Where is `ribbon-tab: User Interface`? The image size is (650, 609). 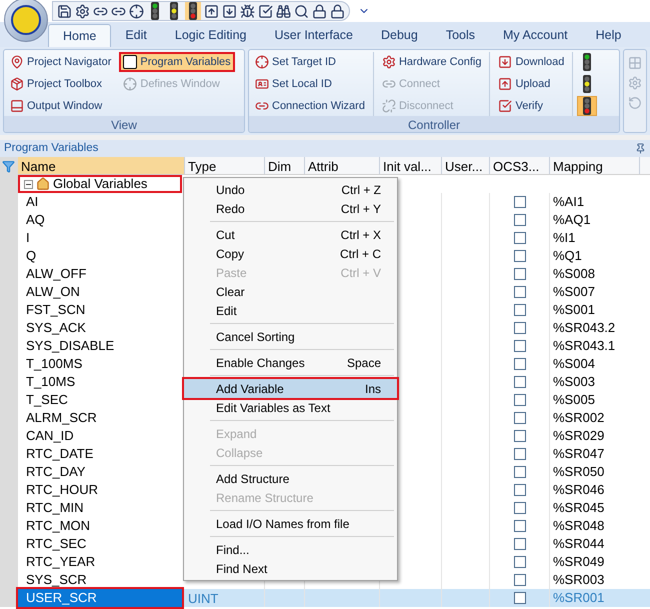
ribbon-tab: User Interface is located at coordinates (313, 35).